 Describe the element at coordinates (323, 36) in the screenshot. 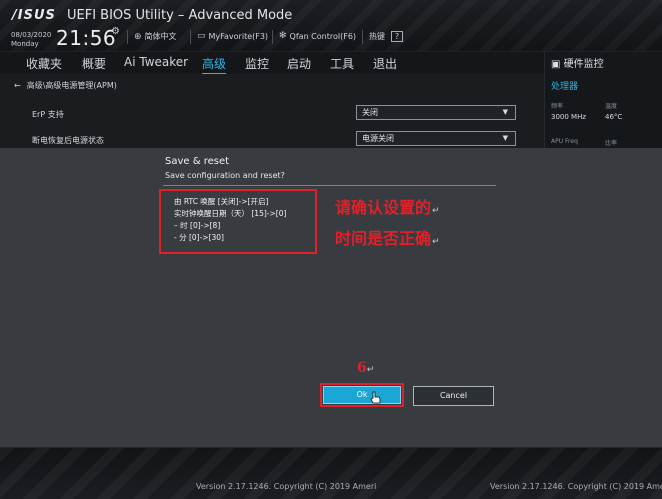

I see `qfan-label: Qfan Control(F6)` at that location.